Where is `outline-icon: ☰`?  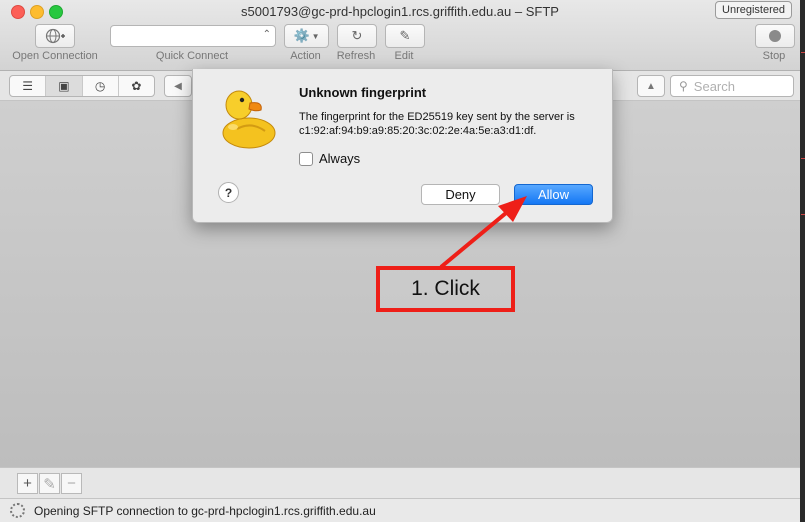
outline-icon: ☰ is located at coordinates (28, 86).